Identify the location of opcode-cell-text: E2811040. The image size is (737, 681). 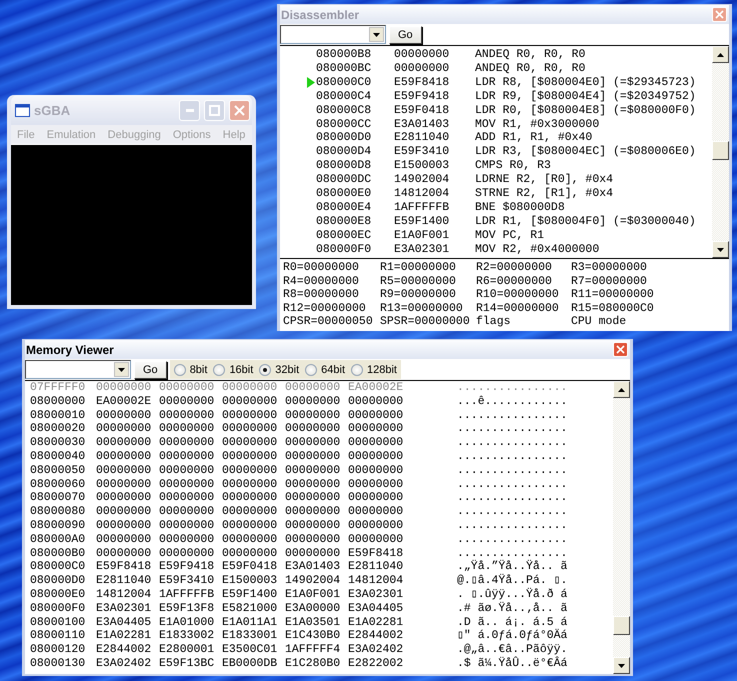
(422, 138).